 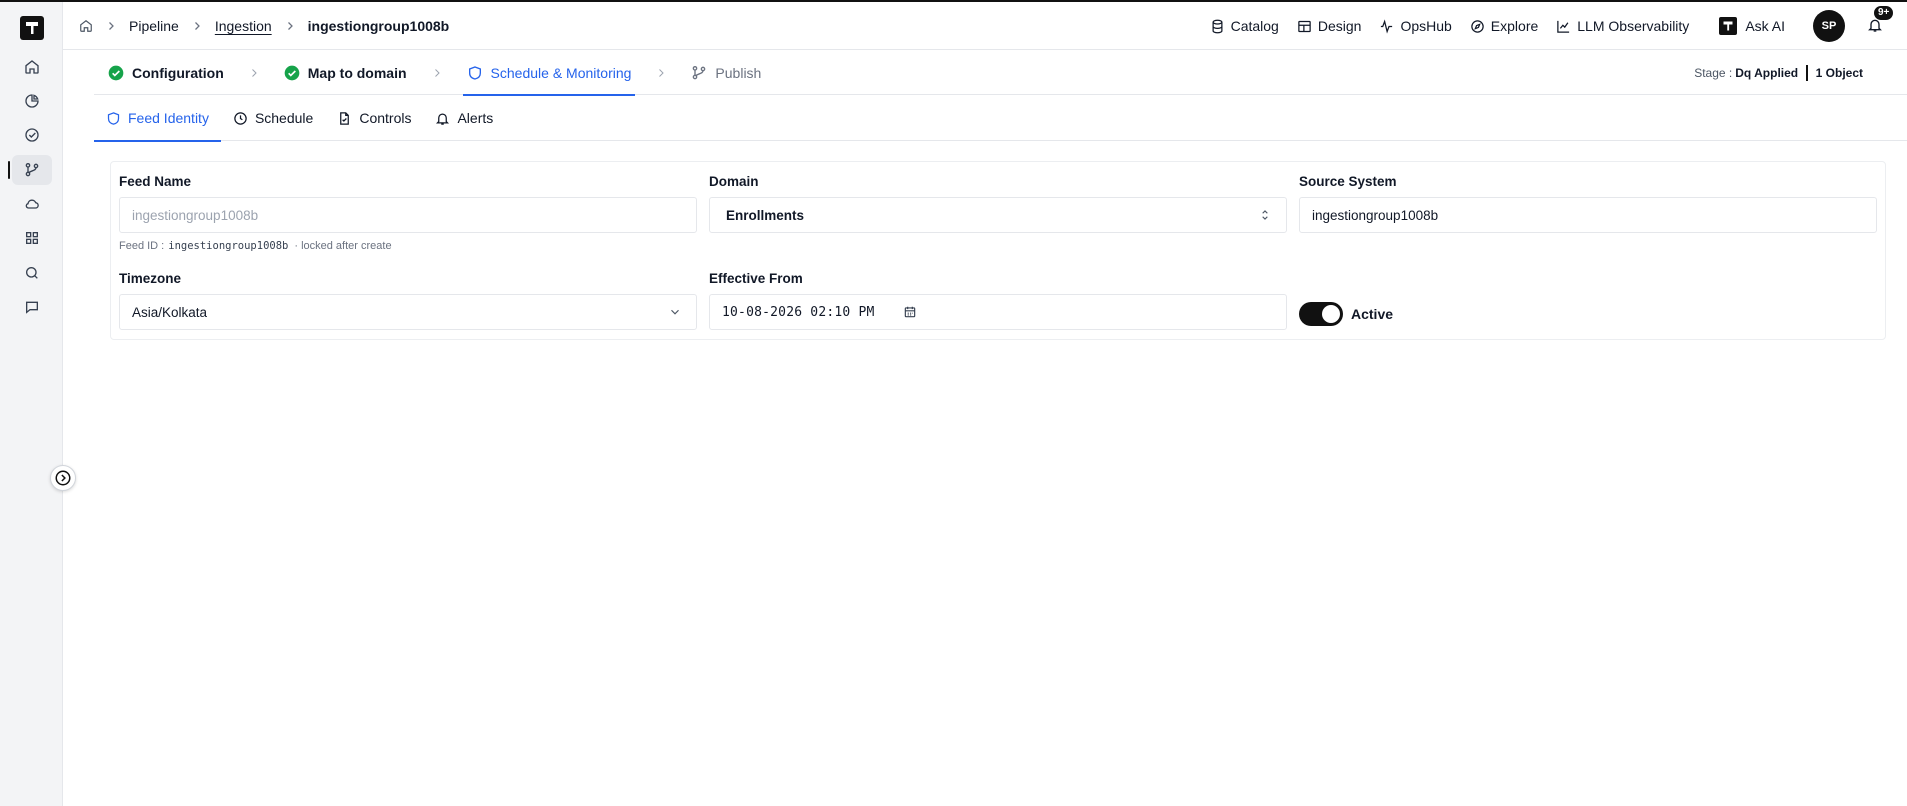 I want to click on nav-llm-observability-label: LLM Observability, so click(x=1633, y=26).